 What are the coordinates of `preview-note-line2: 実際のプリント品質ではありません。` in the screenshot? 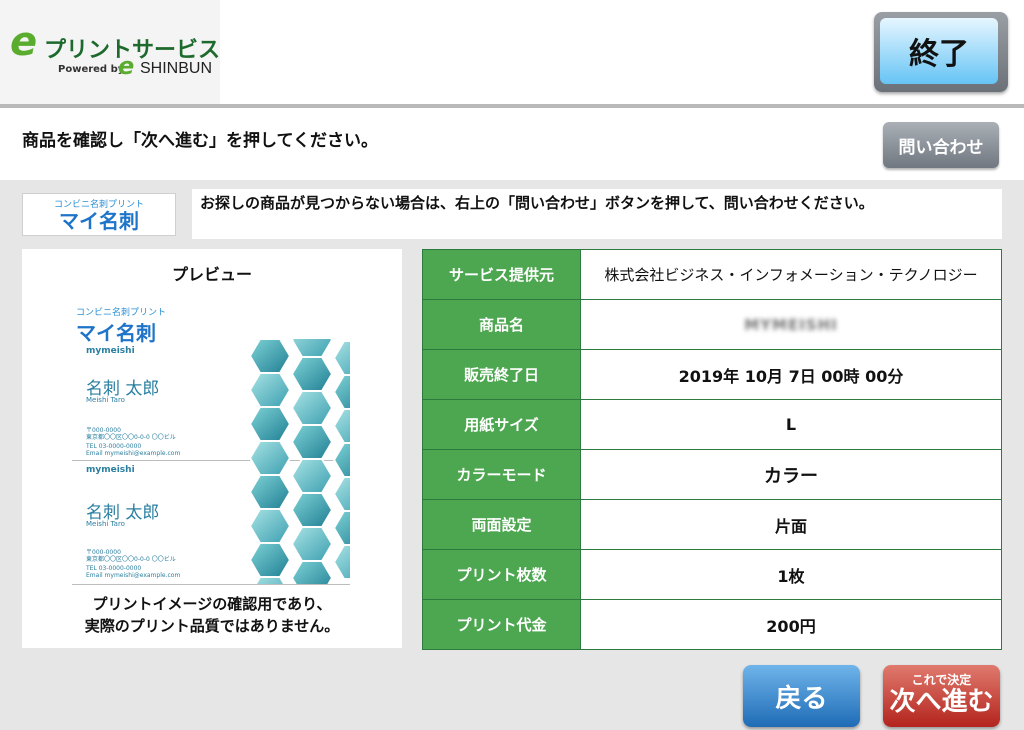 It's located at (212, 626).